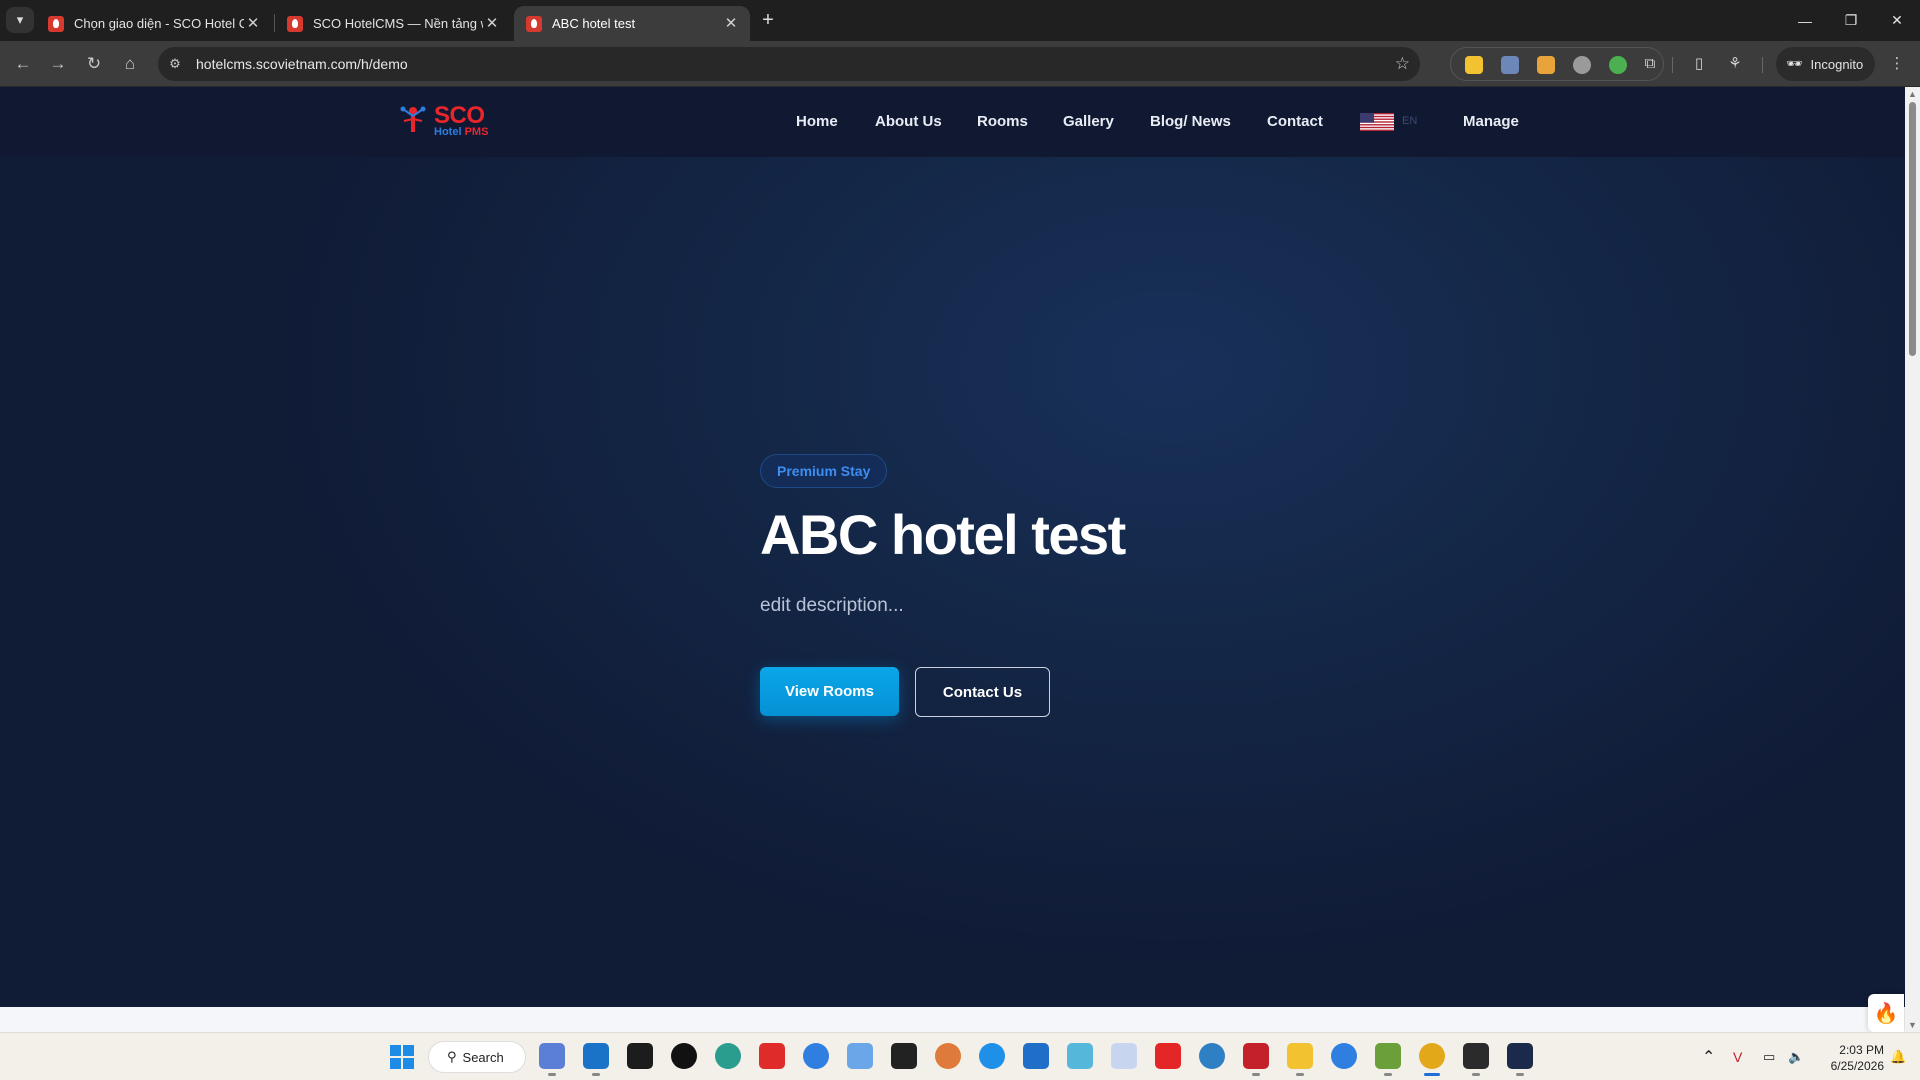 The image size is (1920, 1080). I want to click on tray-volume-icon: 🔈, so click(1796, 1056).